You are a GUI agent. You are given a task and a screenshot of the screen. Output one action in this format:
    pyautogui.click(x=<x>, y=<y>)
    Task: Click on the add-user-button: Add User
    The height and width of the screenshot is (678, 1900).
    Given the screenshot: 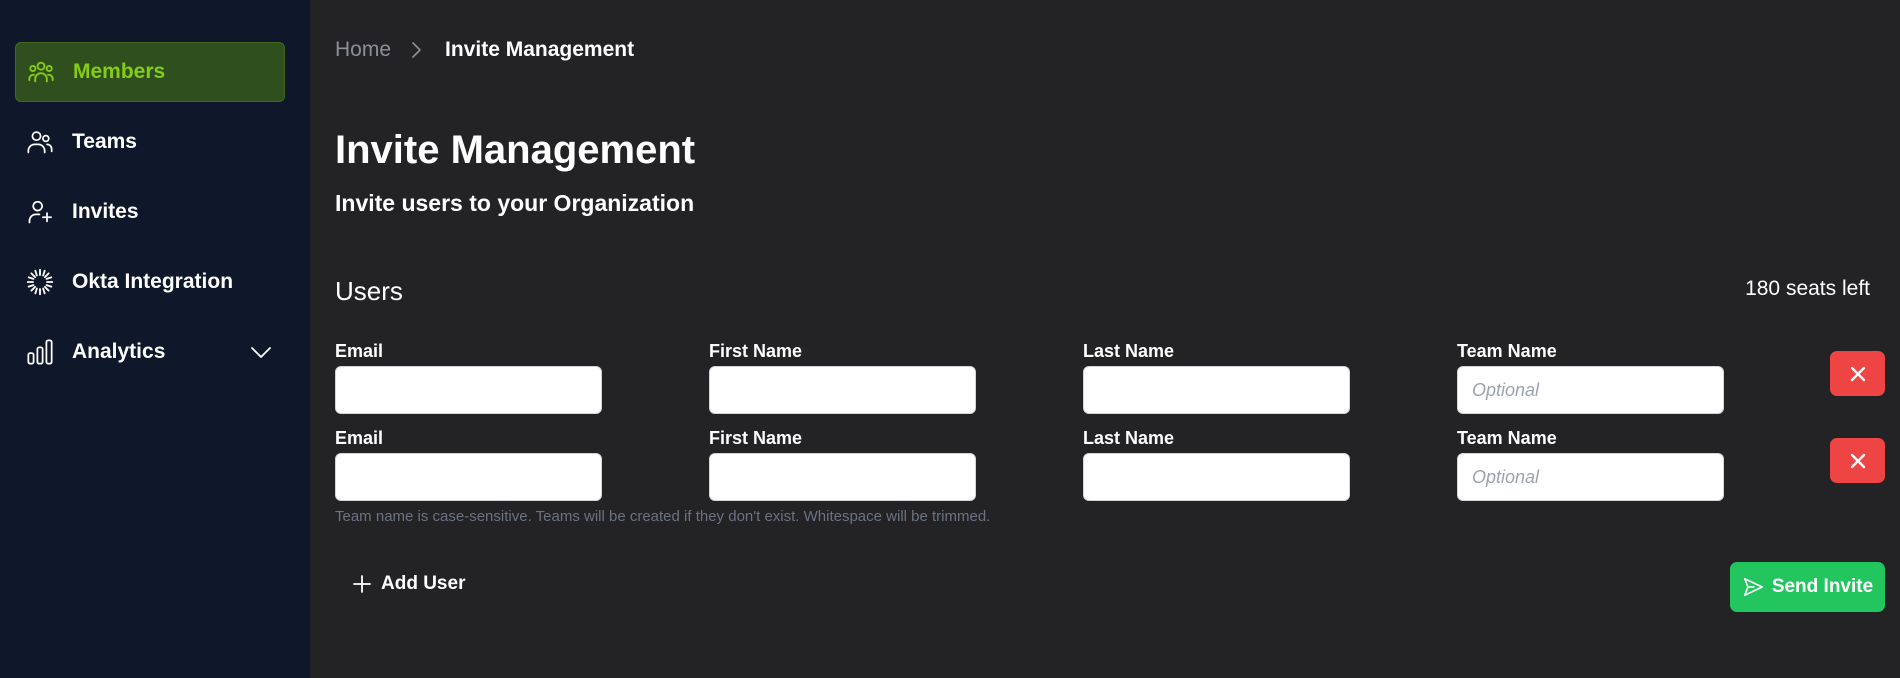 What is the action you would take?
    pyautogui.click(x=408, y=584)
    